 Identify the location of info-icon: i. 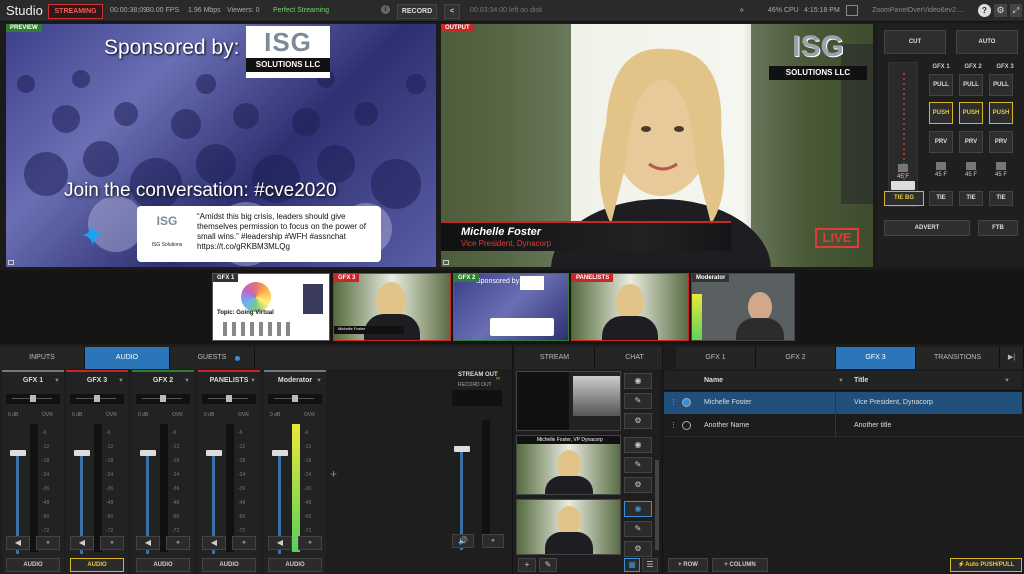
(385, 9).